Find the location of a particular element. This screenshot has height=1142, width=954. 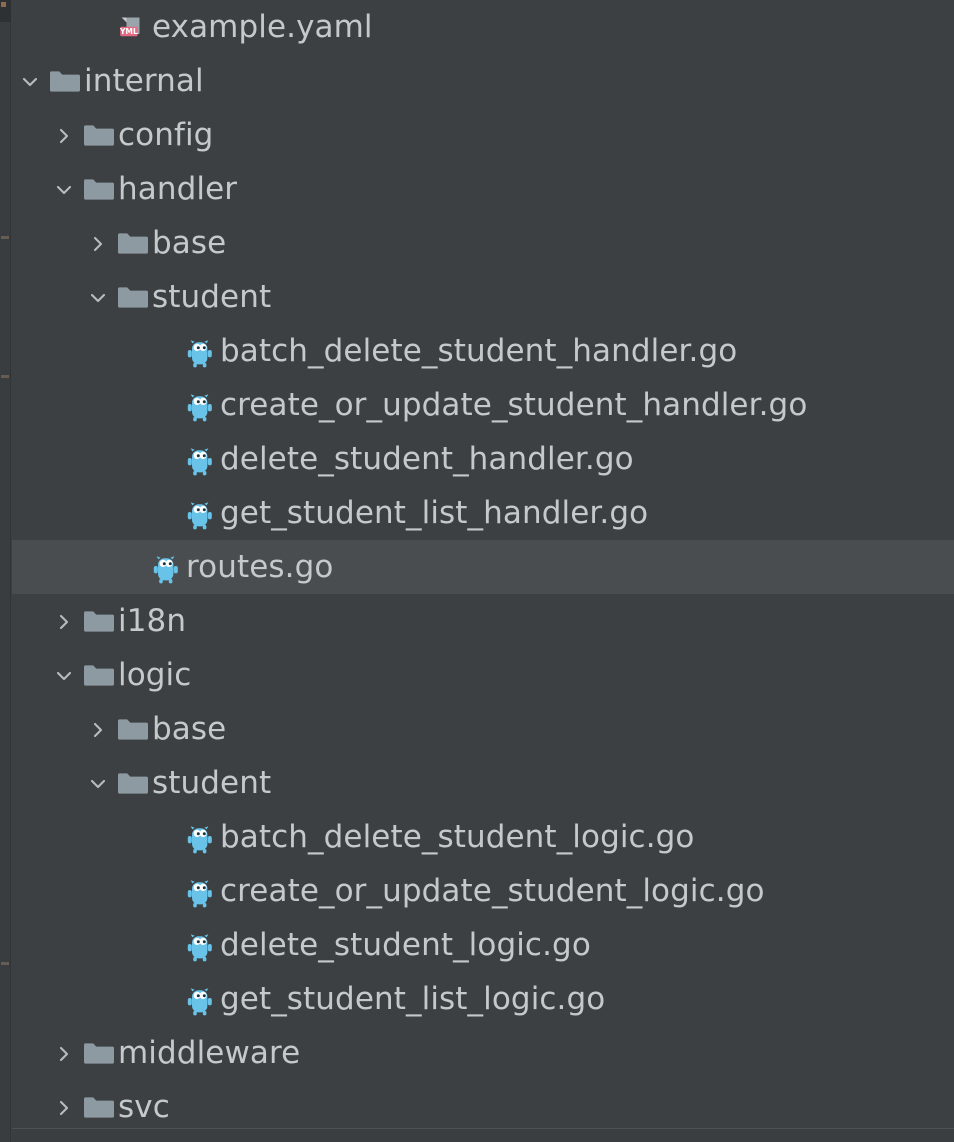

tree-row-file: batch_delete_student_logic.go is located at coordinates (483, 837).